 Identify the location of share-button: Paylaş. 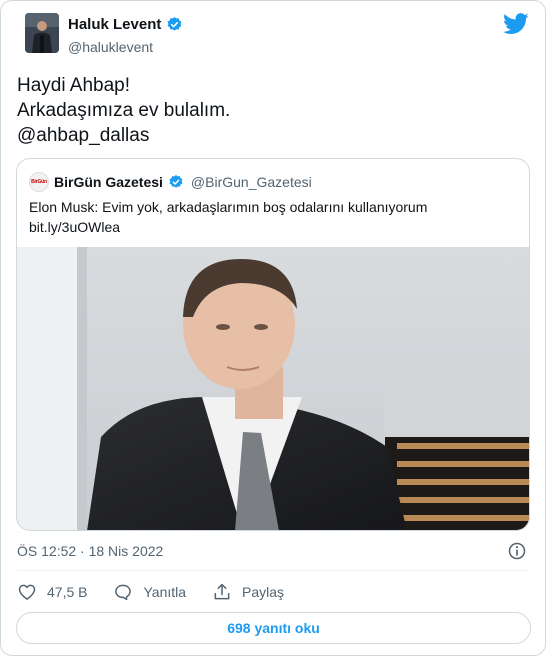
(248, 592).